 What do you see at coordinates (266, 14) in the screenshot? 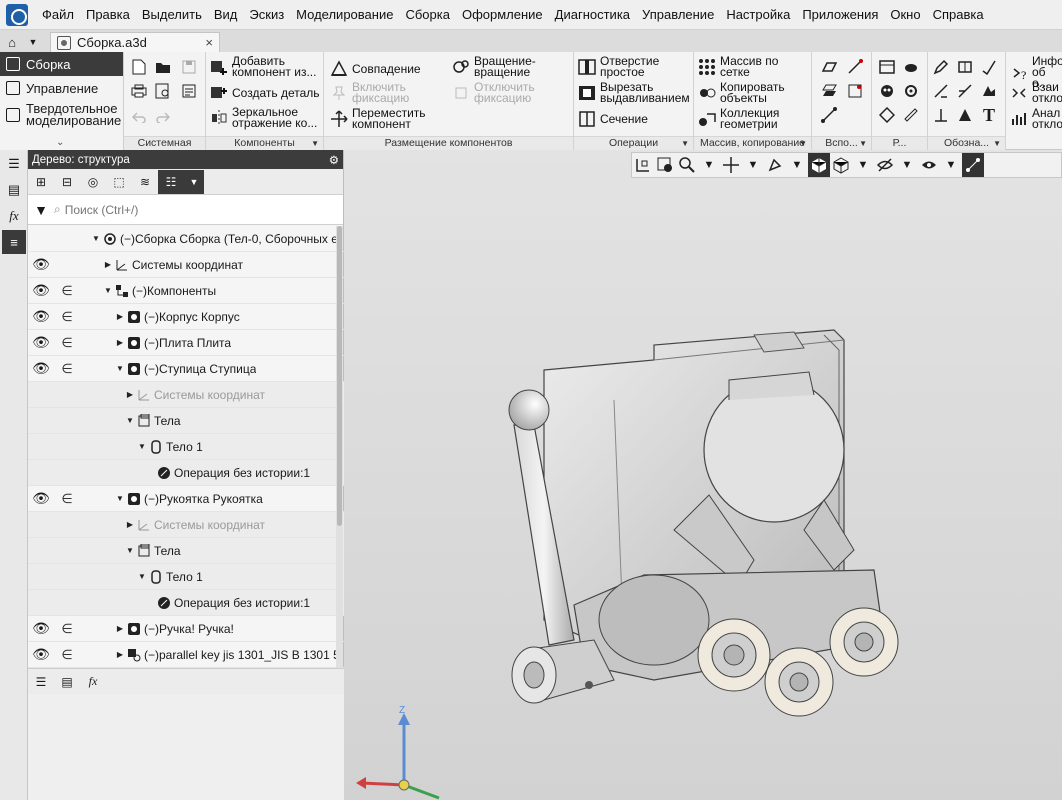
I see `menu-sketch: Эскиз` at bounding box center [266, 14].